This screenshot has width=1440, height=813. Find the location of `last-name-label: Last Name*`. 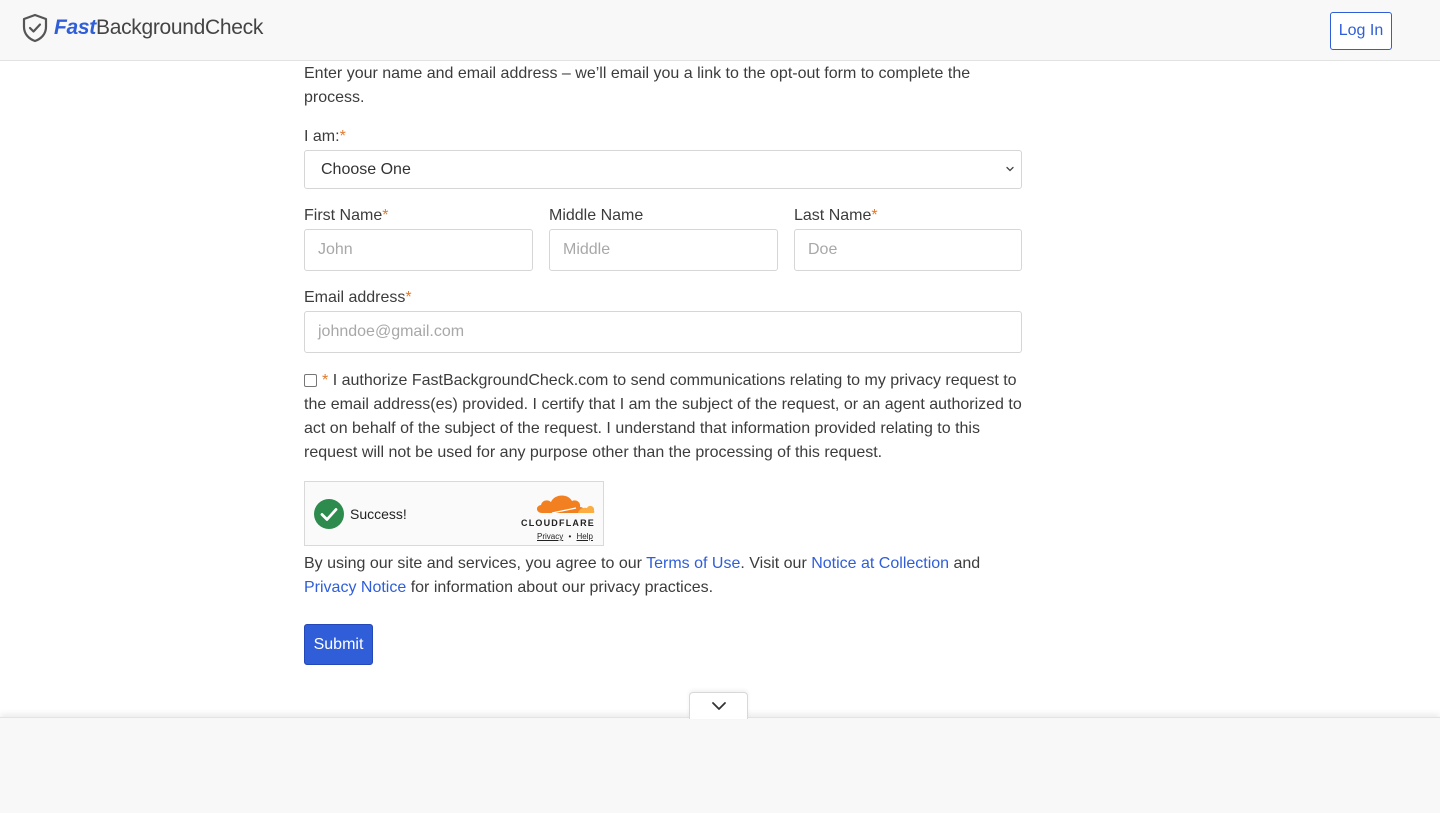

last-name-label: Last Name* is located at coordinates (836, 216).